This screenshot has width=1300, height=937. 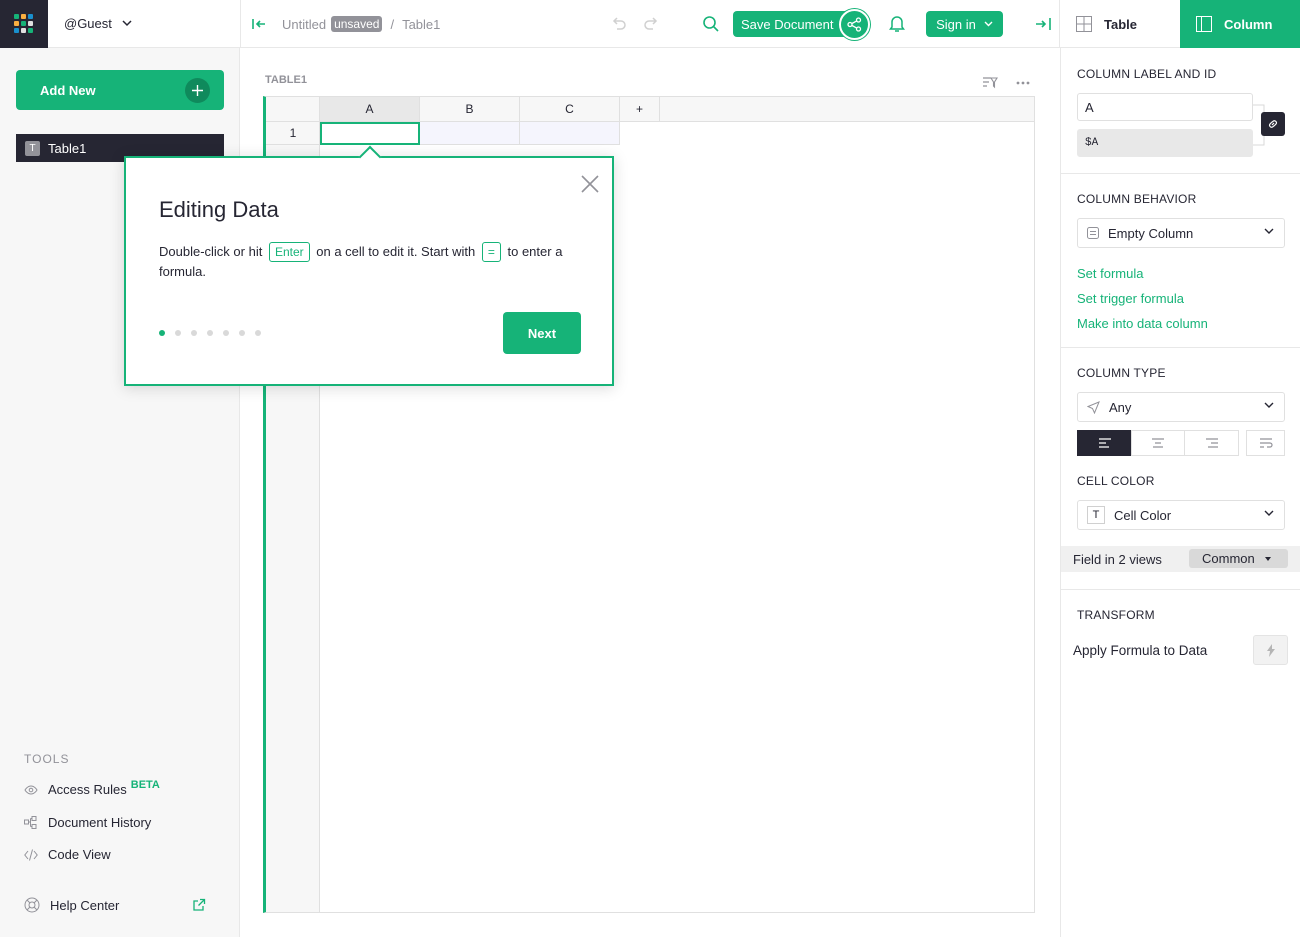 I want to click on align-left-icon, so click(x=1104, y=443).